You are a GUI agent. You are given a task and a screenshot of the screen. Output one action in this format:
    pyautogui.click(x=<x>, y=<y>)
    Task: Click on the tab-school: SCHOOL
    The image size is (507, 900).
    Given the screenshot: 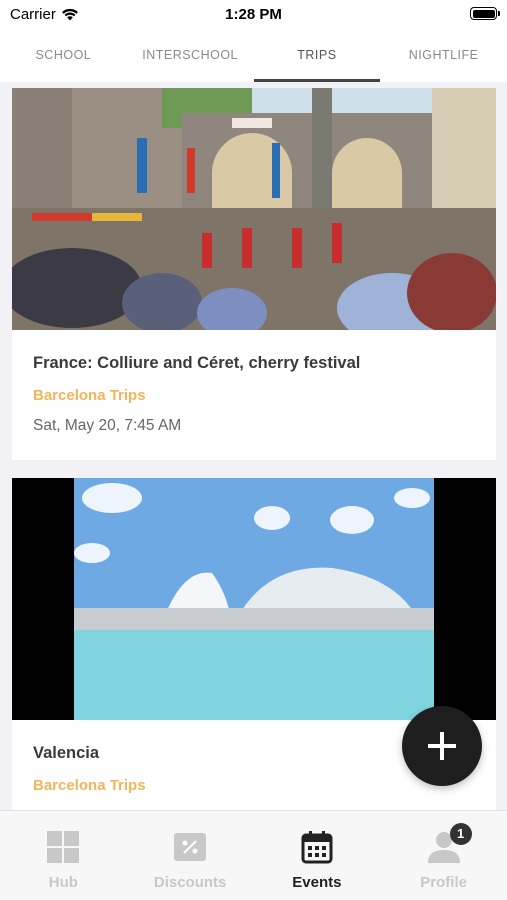 What is the action you would take?
    pyautogui.click(x=63, y=56)
    